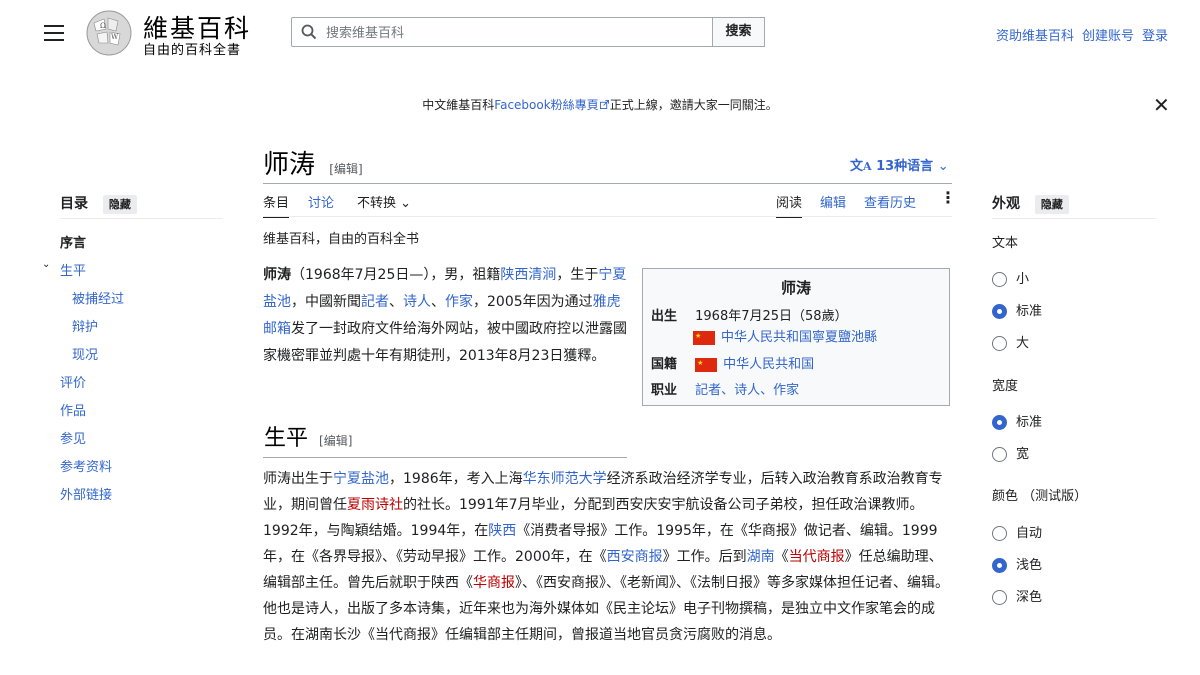 The width and height of the screenshot is (1200, 675). I want to click on appearance-heading: 外观 隐藏, so click(1030, 203).